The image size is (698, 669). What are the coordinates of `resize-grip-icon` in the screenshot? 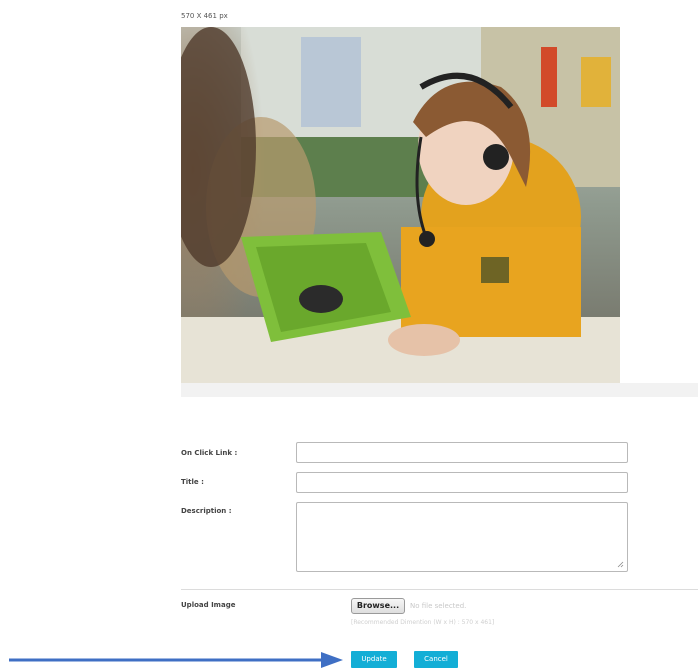 It's located at (620, 564).